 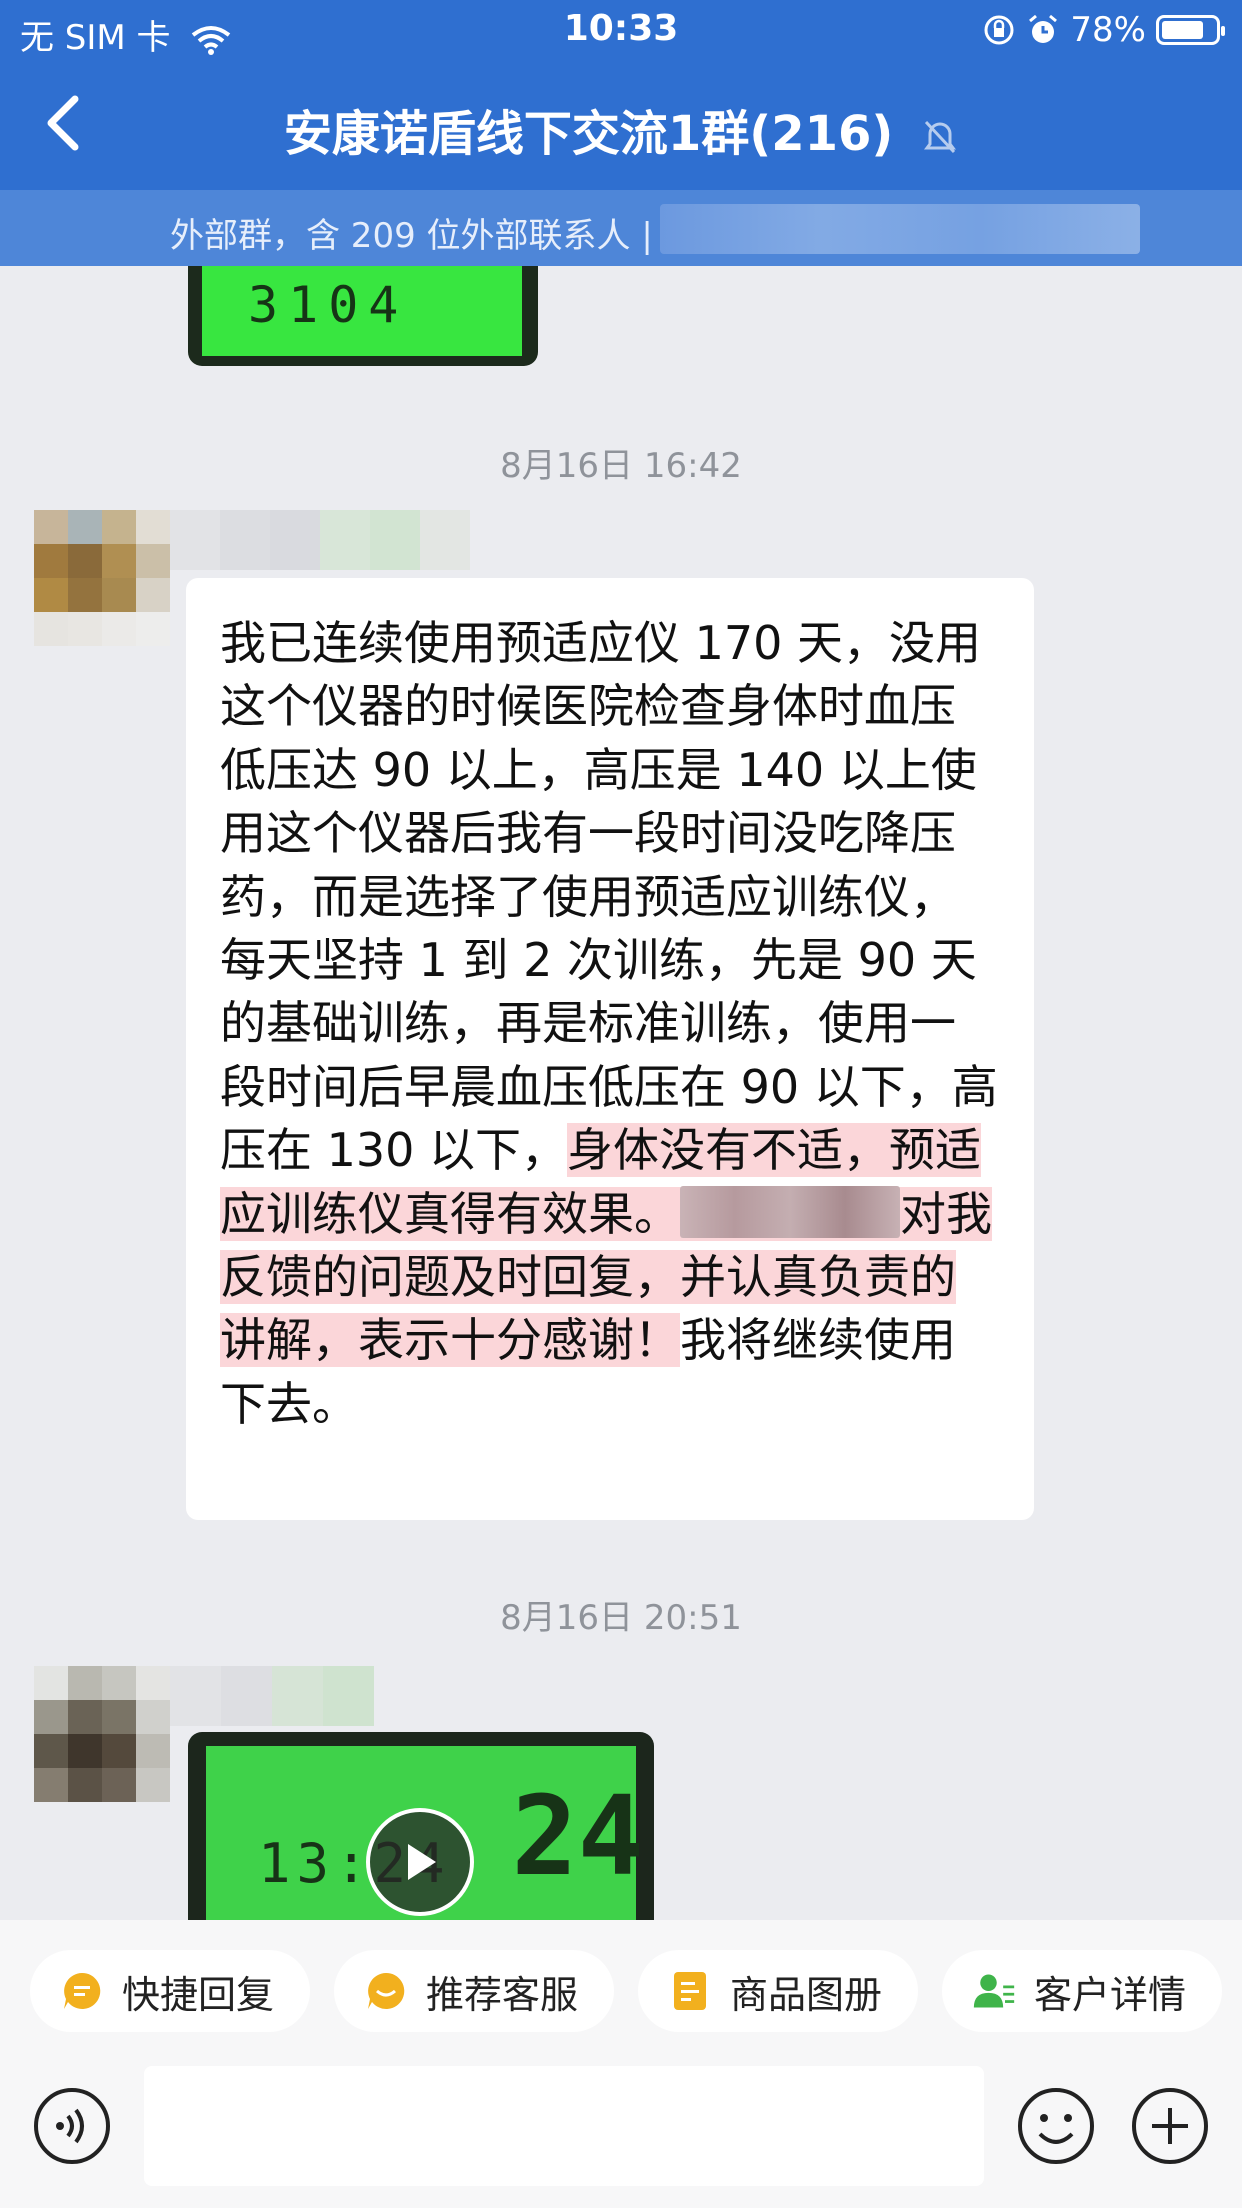 I want to click on lcd-digits: 3104, so click(x=328, y=305).